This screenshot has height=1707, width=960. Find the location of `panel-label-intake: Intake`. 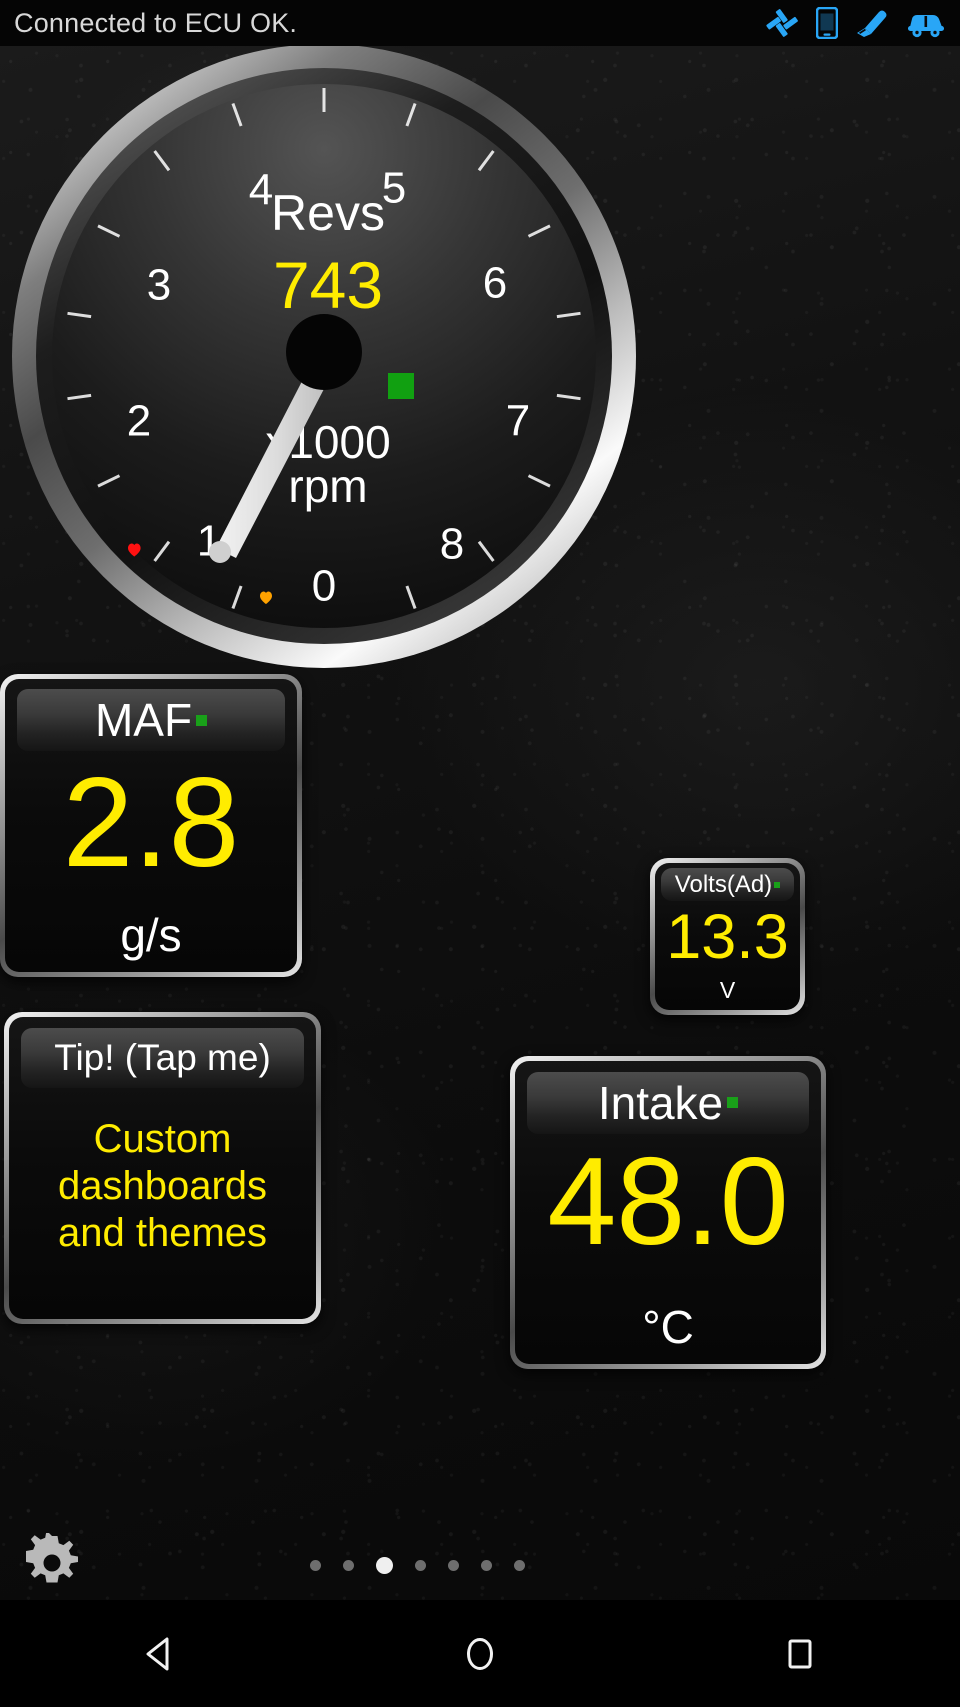

panel-label-intake: Intake is located at coordinates (660, 1102).